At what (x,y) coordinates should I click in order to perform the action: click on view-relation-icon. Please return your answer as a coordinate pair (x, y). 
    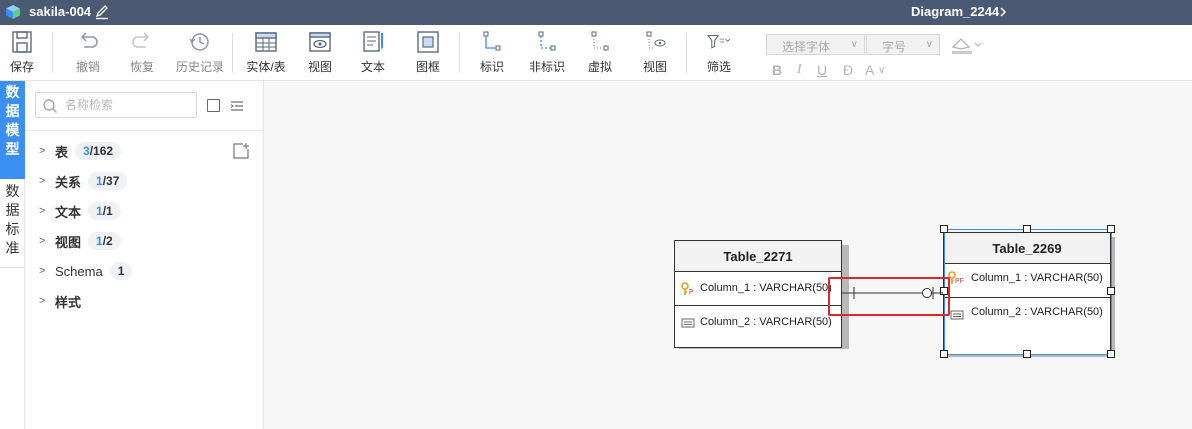
    Looking at the image, I should click on (656, 40).